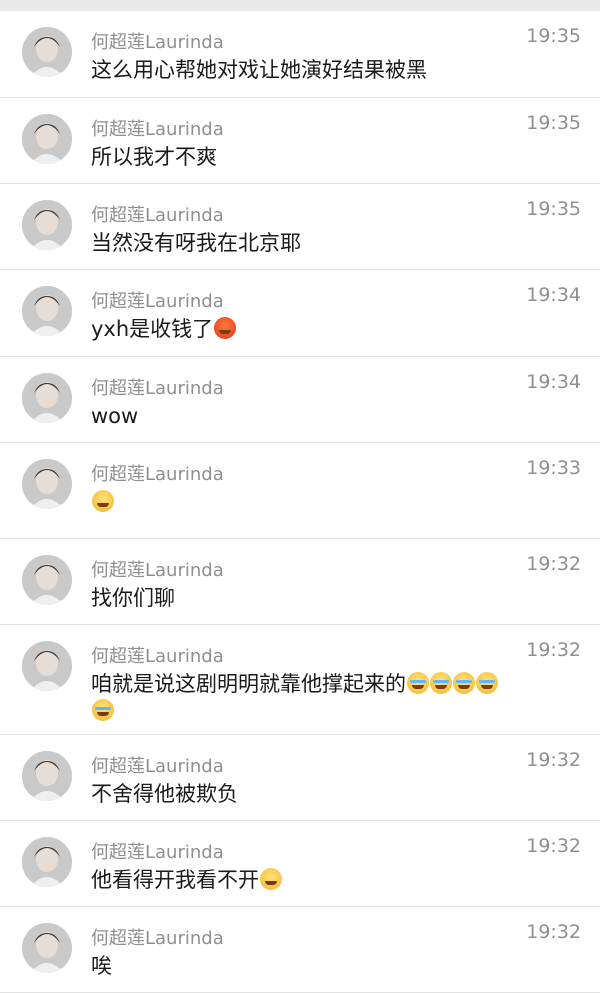 The width and height of the screenshot is (600, 993). What do you see at coordinates (300, 54) in the screenshot?
I see `message-row: 何超莲Laurinda 19:35 这么用心帮她对戏让她演好结果被黑` at bounding box center [300, 54].